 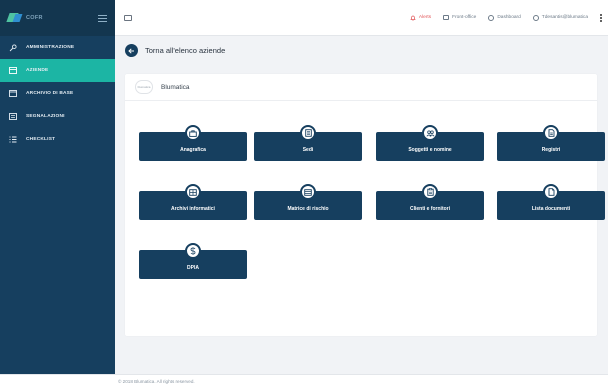 I want to click on sidebar-item-archivio-di-base: ARCHIVIO DI BASE, so click(x=57, y=93).